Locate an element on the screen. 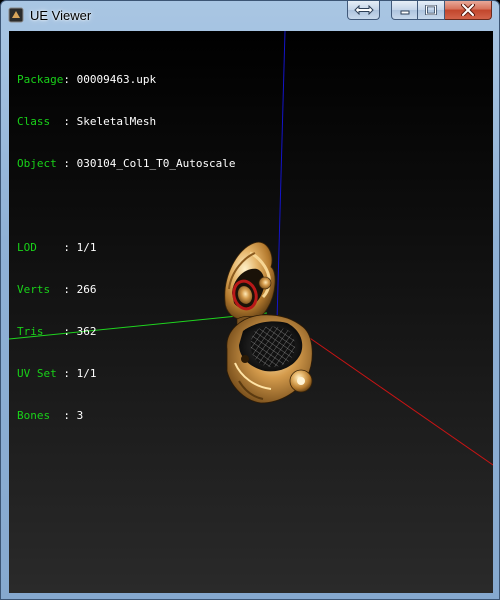 The image size is (500, 600). info-row-tris: Tris : 362 is located at coordinates (126, 332).